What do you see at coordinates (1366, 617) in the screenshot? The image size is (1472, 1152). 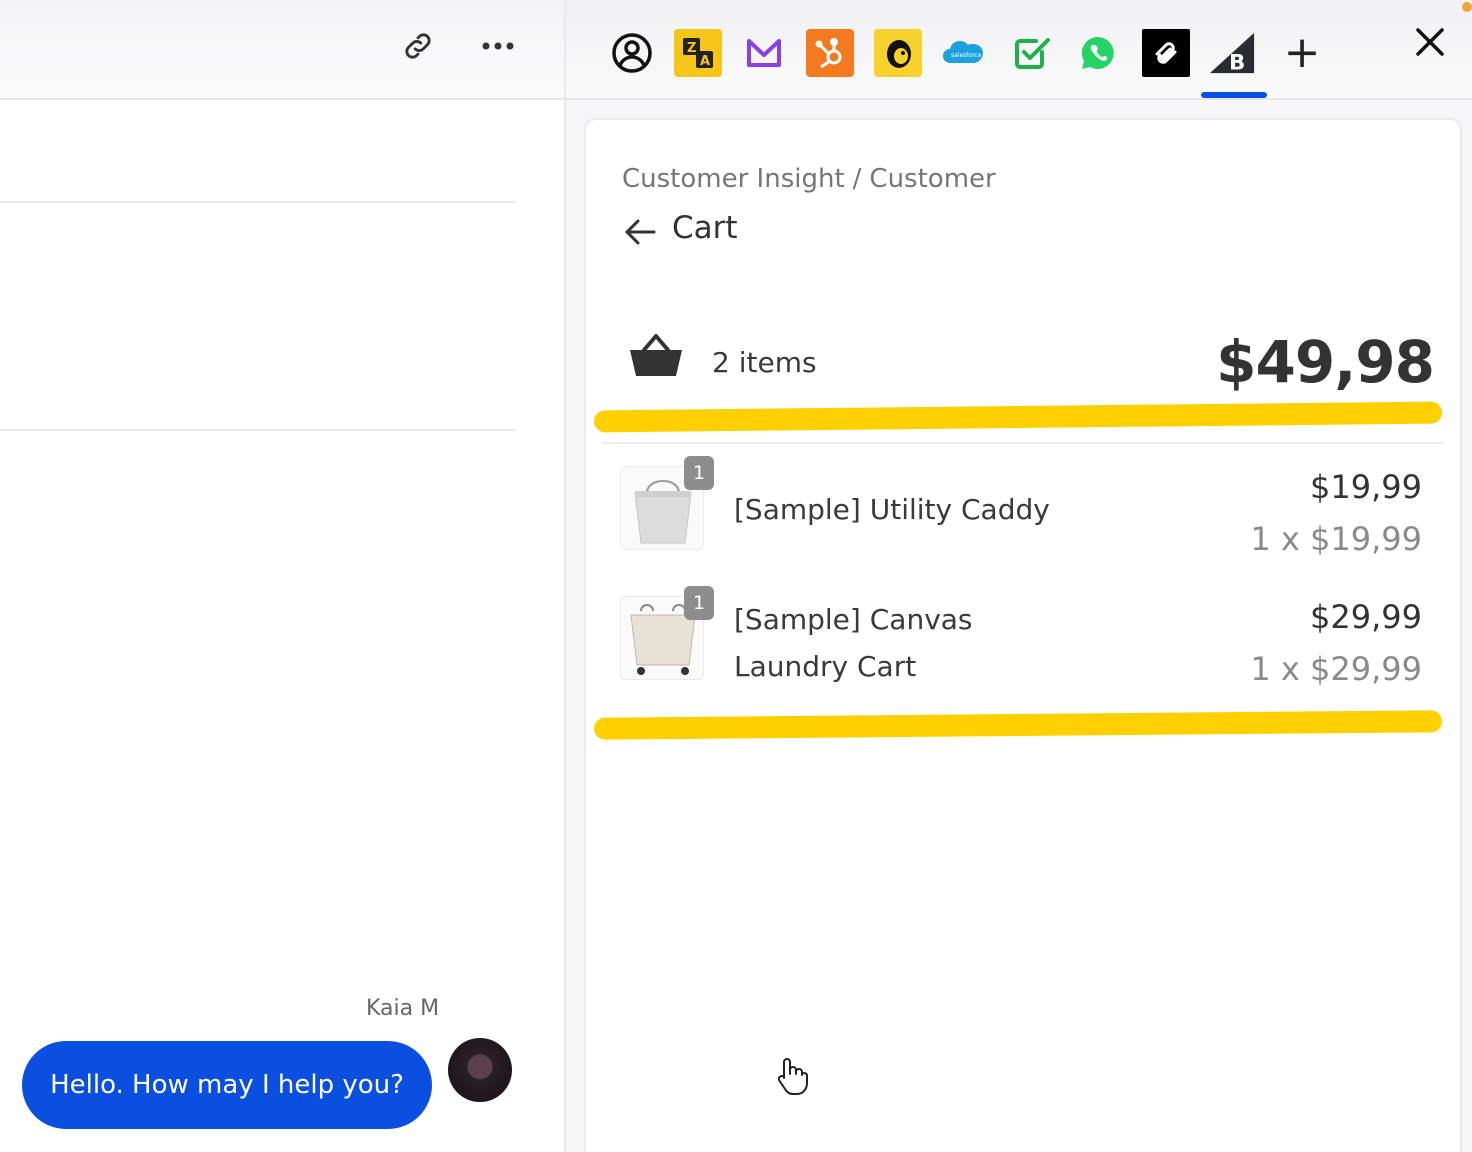 I see `product-price: $29,99` at bounding box center [1366, 617].